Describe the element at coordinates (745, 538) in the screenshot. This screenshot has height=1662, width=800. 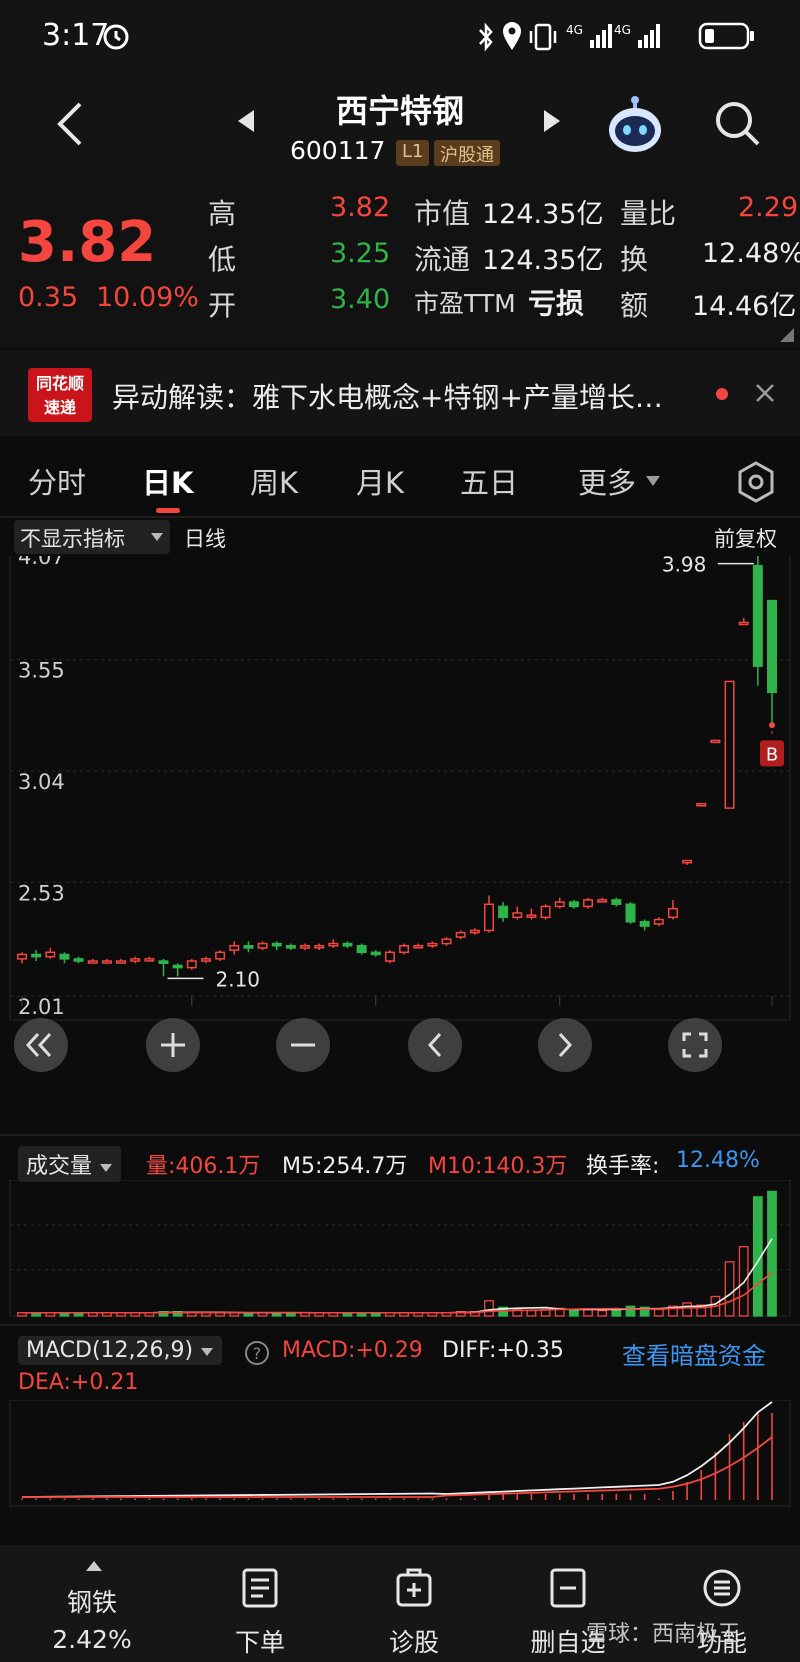
I see `adjust-label: 前复权` at that location.